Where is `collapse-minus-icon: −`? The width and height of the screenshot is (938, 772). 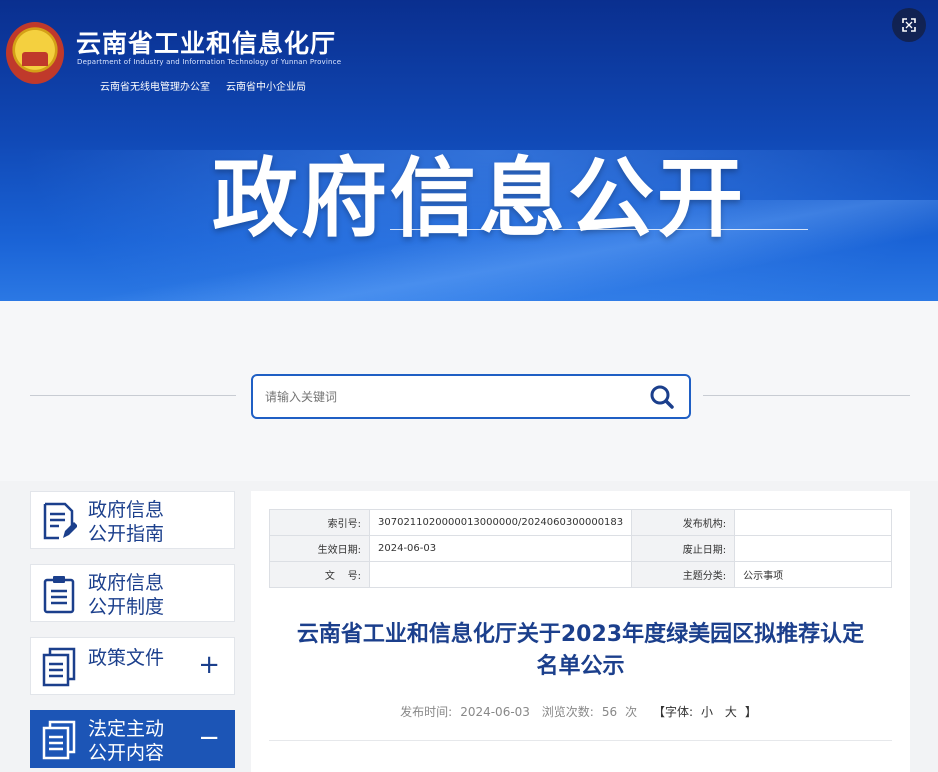 collapse-minus-icon: − is located at coordinates (209, 738).